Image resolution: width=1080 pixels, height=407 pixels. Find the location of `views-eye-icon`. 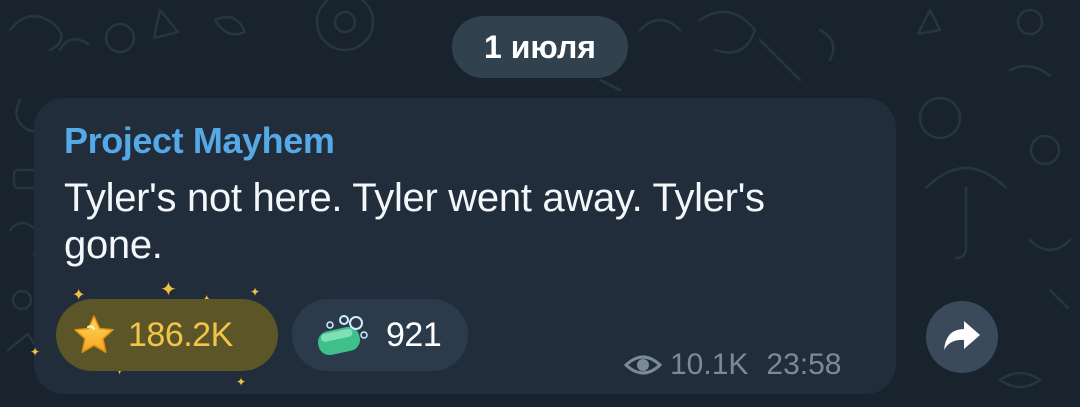

views-eye-icon is located at coordinates (643, 365).